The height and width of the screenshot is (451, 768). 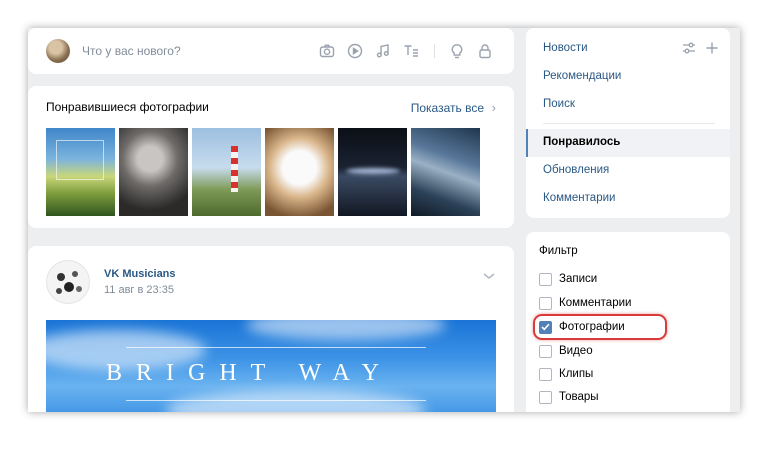 I want to click on filter-option-clips: Клипы, so click(x=566, y=374).